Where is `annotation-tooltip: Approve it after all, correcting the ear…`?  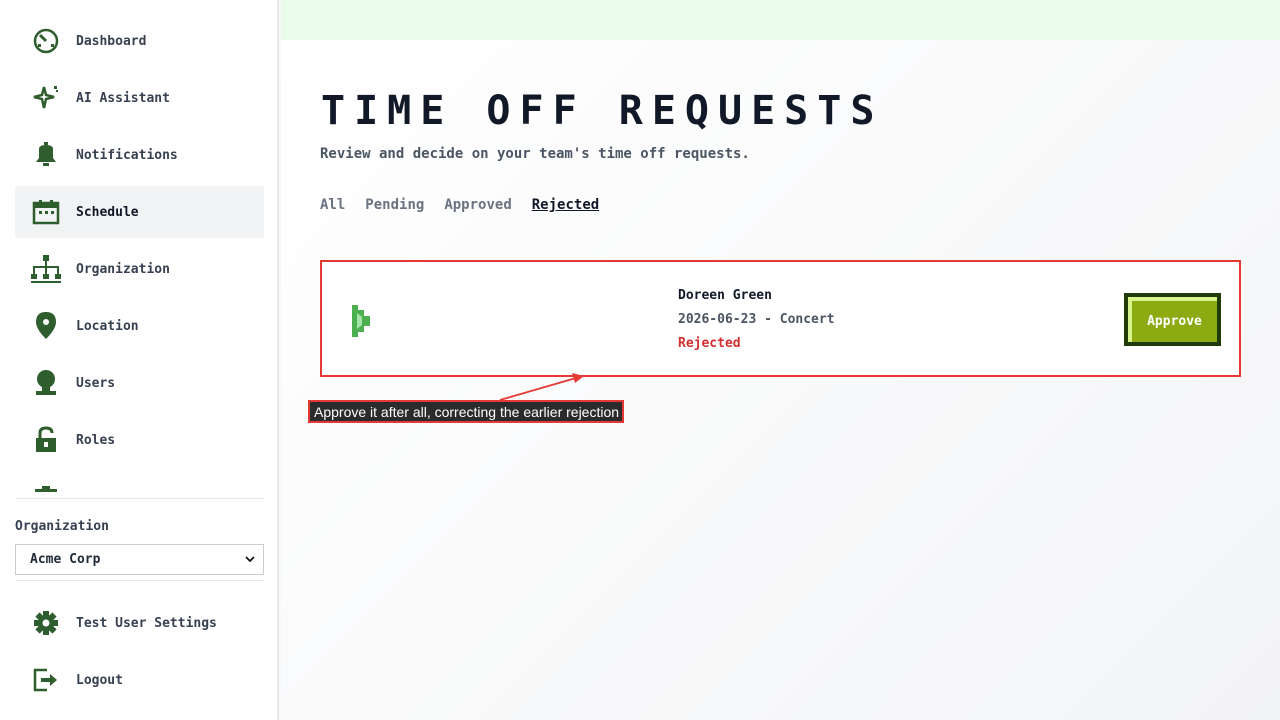 annotation-tooltip: Approve it after all, correcting the ear… is located at coordinates (466, 411).